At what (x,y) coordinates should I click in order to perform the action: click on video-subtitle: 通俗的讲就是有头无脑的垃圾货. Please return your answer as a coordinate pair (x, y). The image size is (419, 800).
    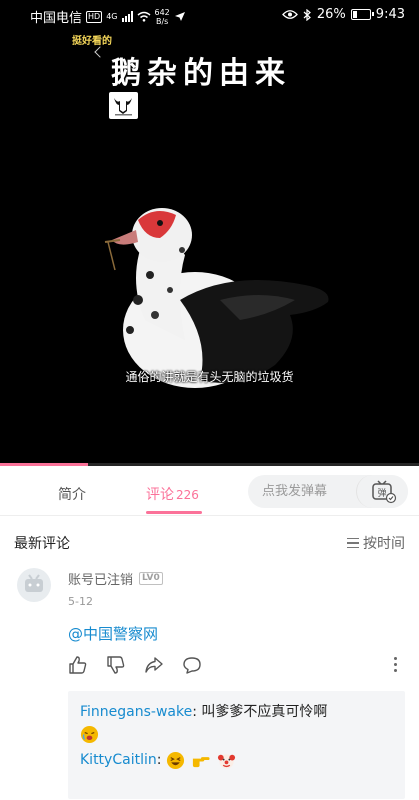
    Looking at the image, I should click on (209, 377).